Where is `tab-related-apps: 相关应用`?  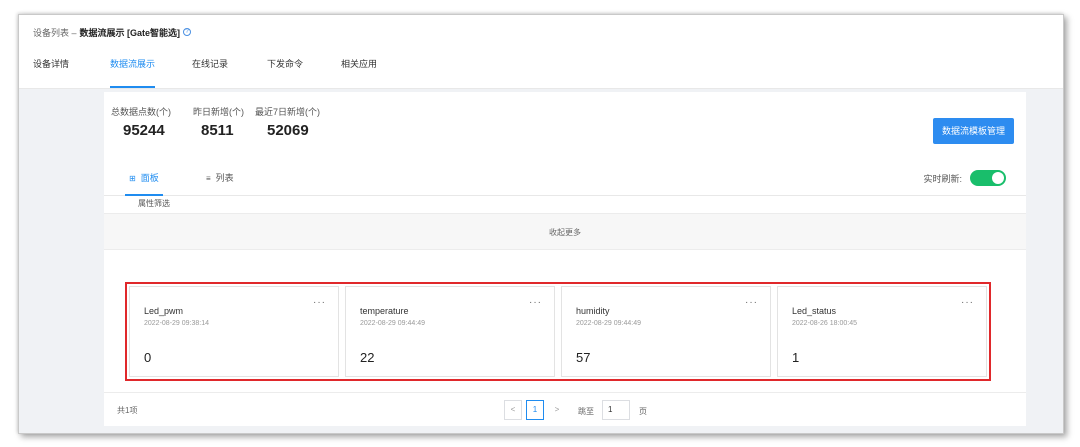 tab-related-apps: 相关应用 is located at coordinates (359, 69).